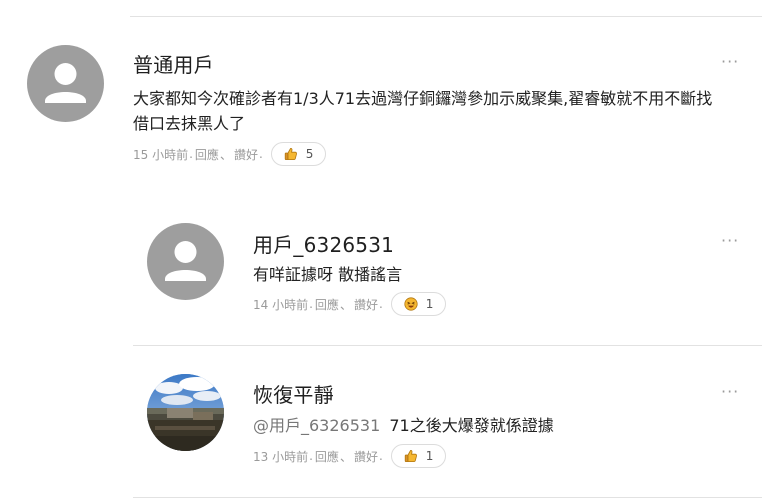 Image resolution: width=775 pixels, height=503 pixels. Describe the element at coordinates (471, 425) in the screenshot. I see `comment-text-body: 71之後大爆發就係證據` at that location.